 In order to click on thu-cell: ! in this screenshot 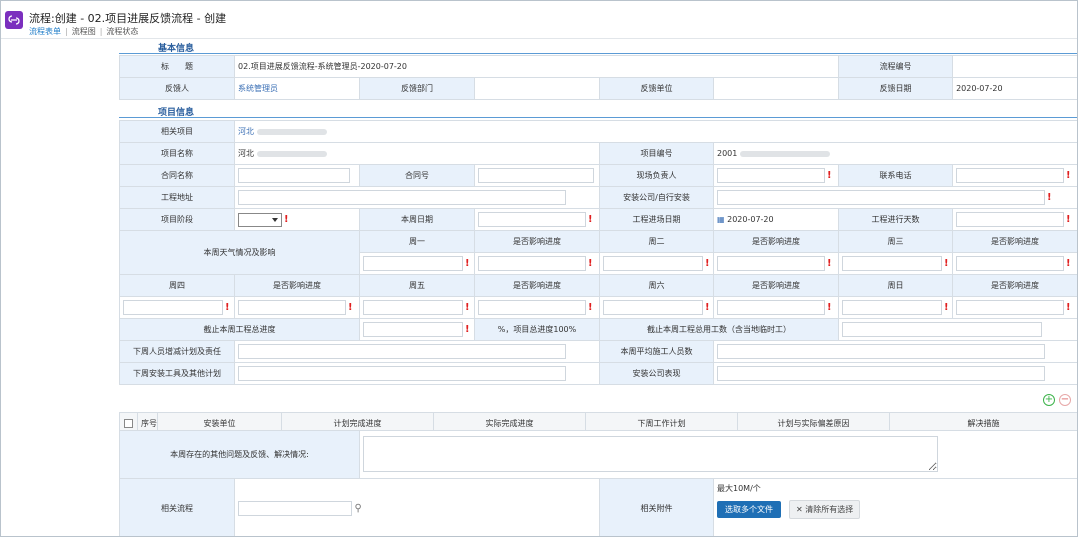, I will do `click(177, 307)`.